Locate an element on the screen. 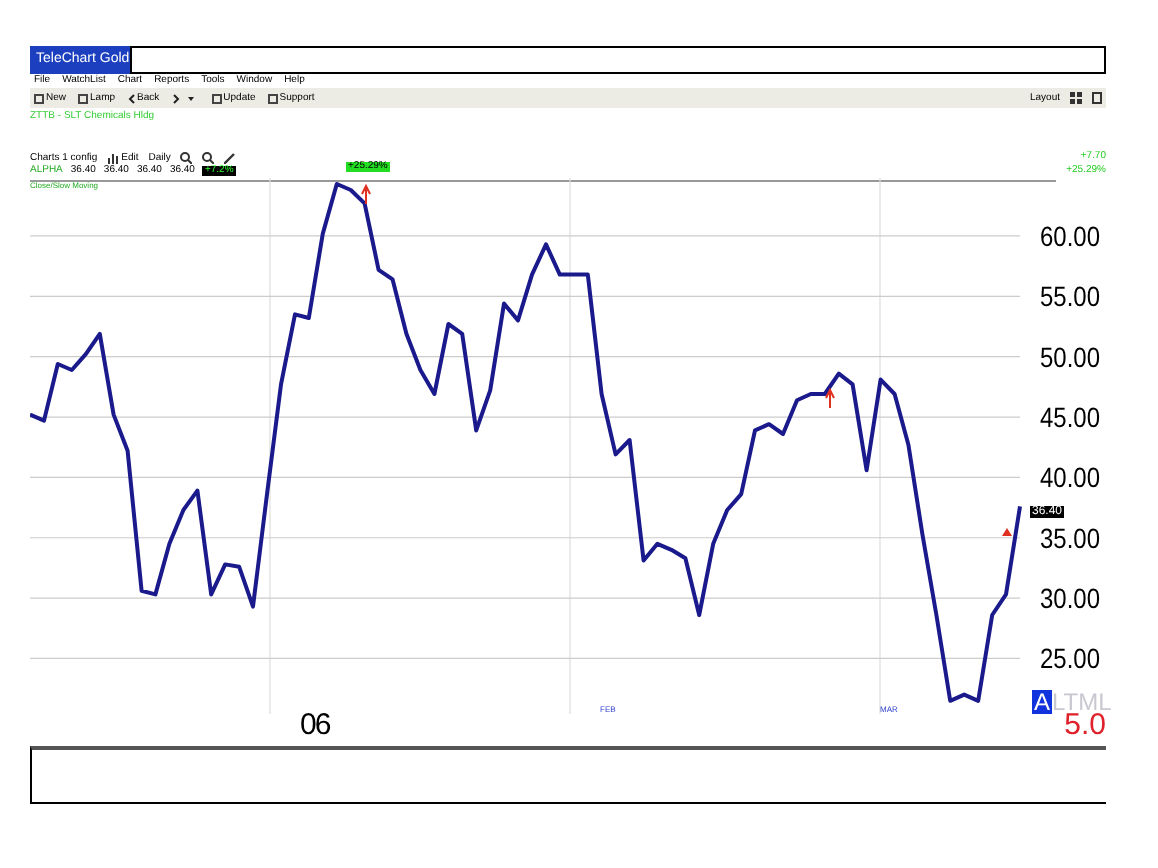 This screenshot has width=1158, height=868. bar-chart-icon is located at coordinates (112, 158).